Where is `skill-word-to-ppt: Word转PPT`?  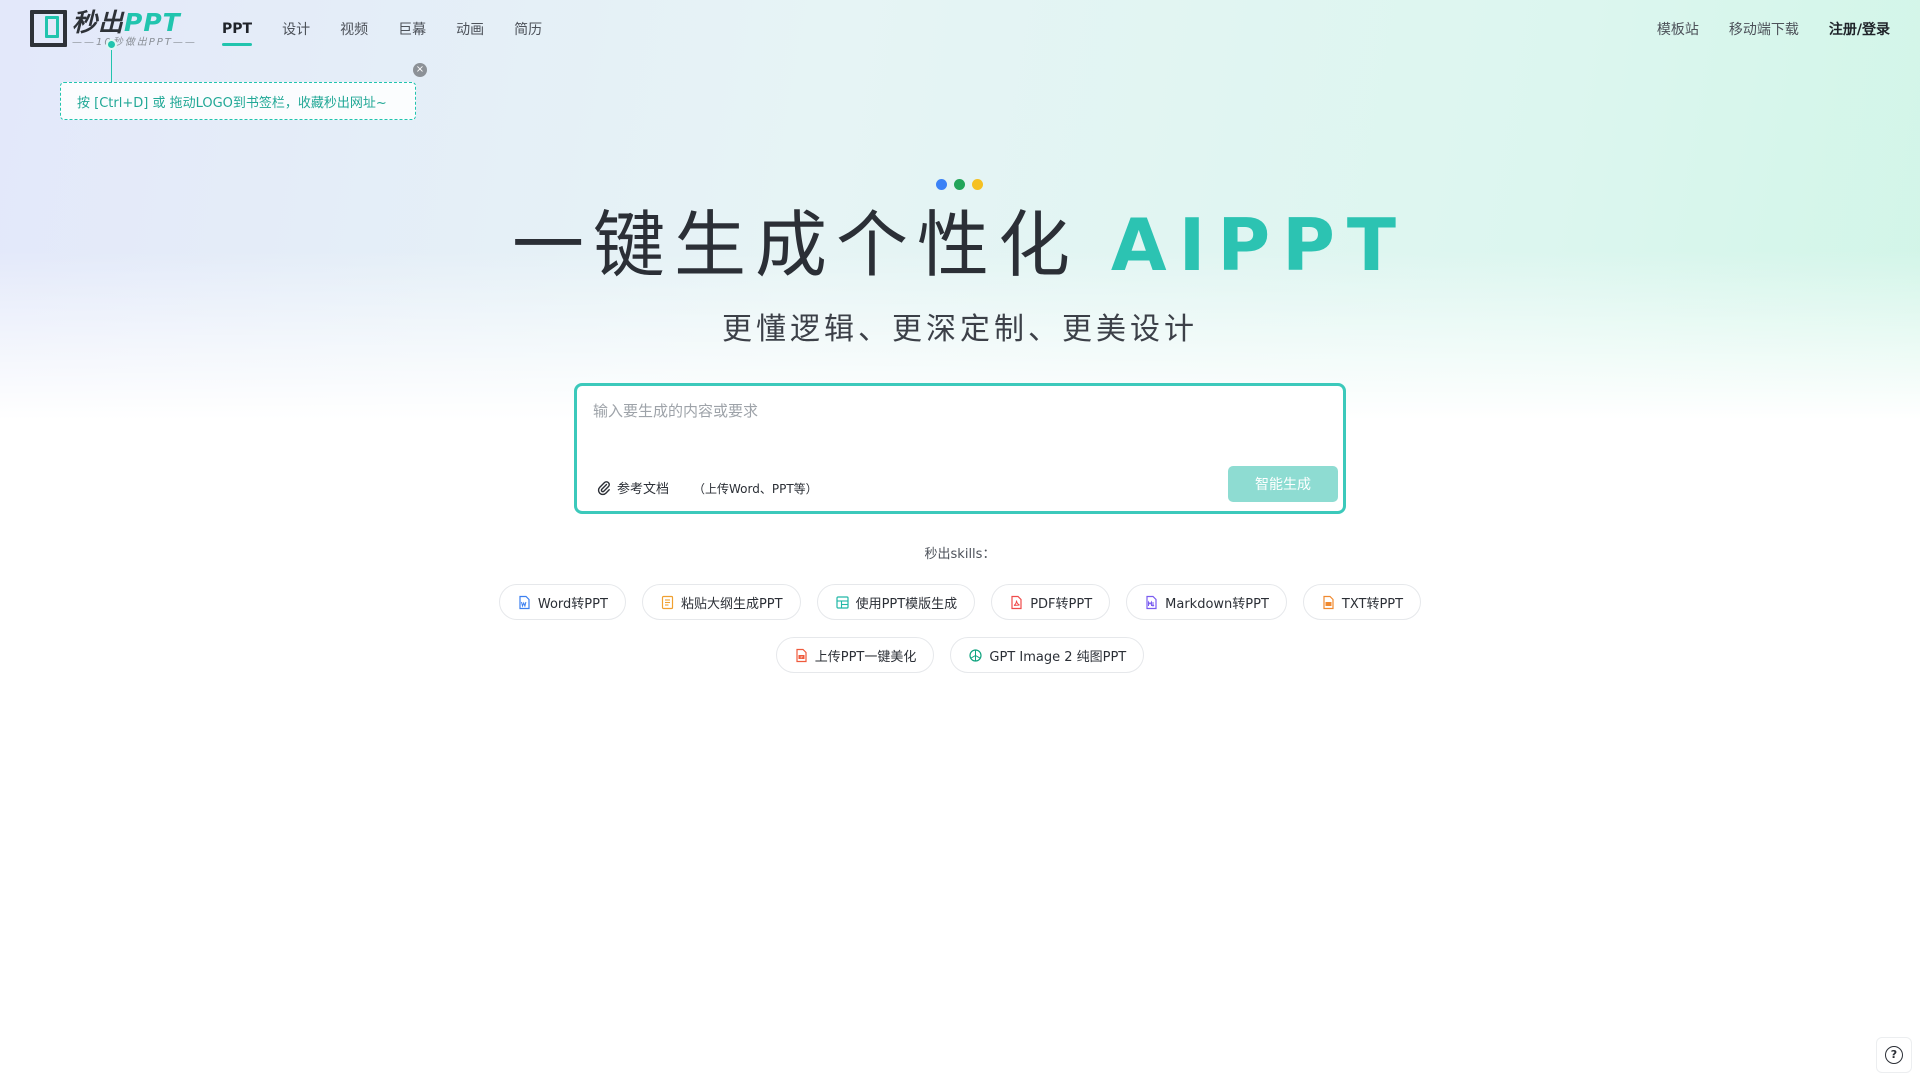
skill-word-to-ppt: Word转PPT is located at coordinates (562, 602).